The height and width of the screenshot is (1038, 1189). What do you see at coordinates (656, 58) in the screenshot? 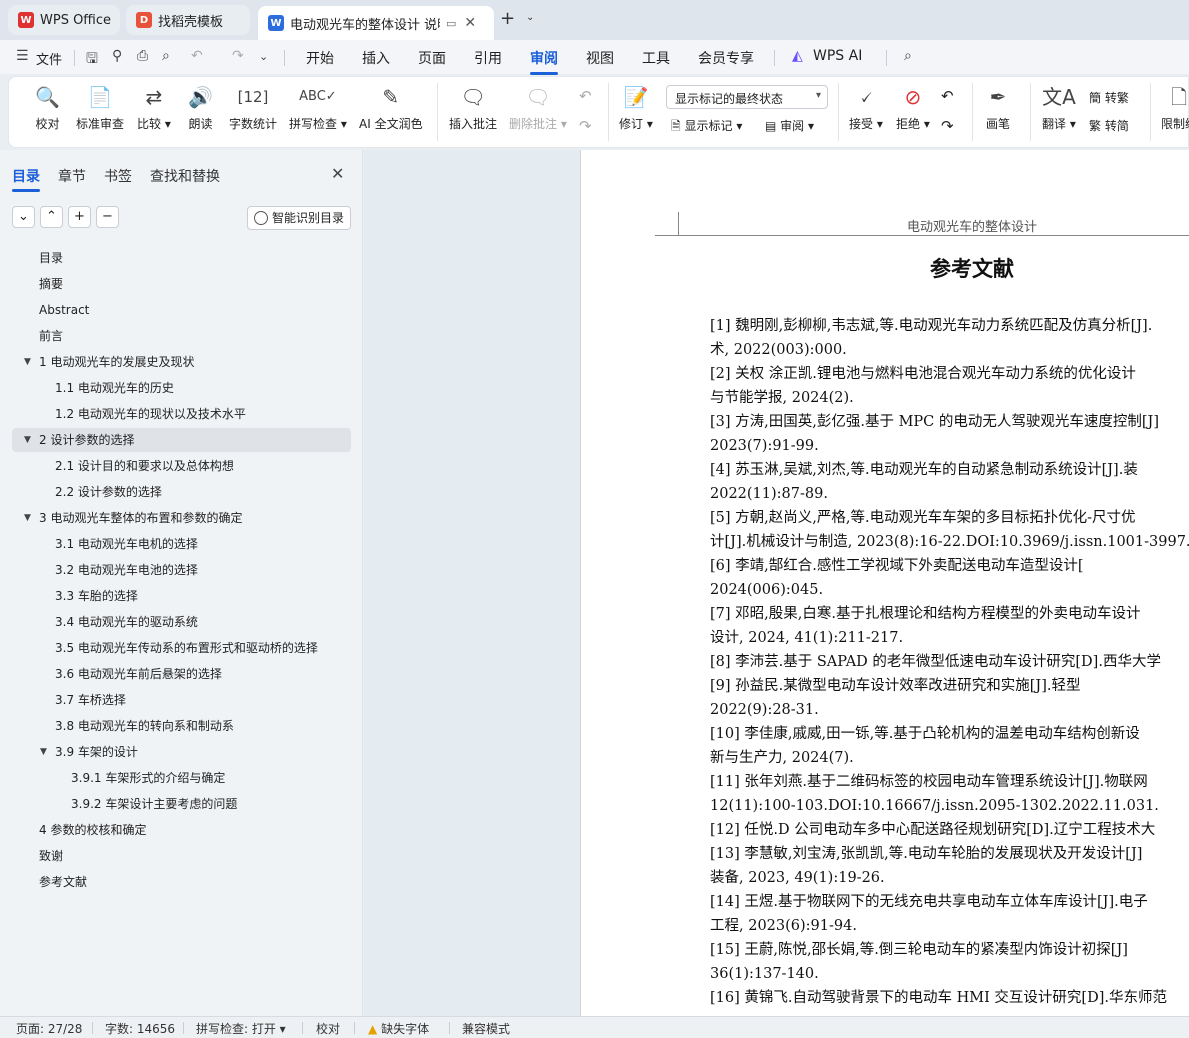
I see `menu-tools: 工具` at bounding box center [656, 58].